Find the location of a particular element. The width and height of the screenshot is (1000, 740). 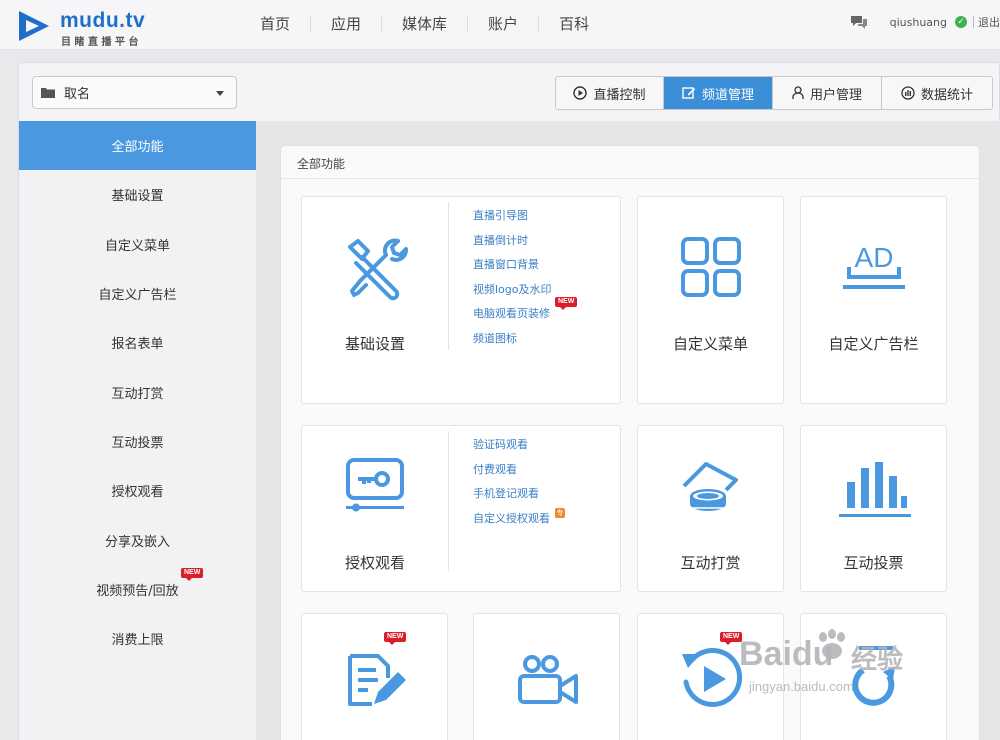

authorization-links: 验证码观看 付费观看 手机登记观看 自定义授权观看 专 is located at coordinates (519, 487).